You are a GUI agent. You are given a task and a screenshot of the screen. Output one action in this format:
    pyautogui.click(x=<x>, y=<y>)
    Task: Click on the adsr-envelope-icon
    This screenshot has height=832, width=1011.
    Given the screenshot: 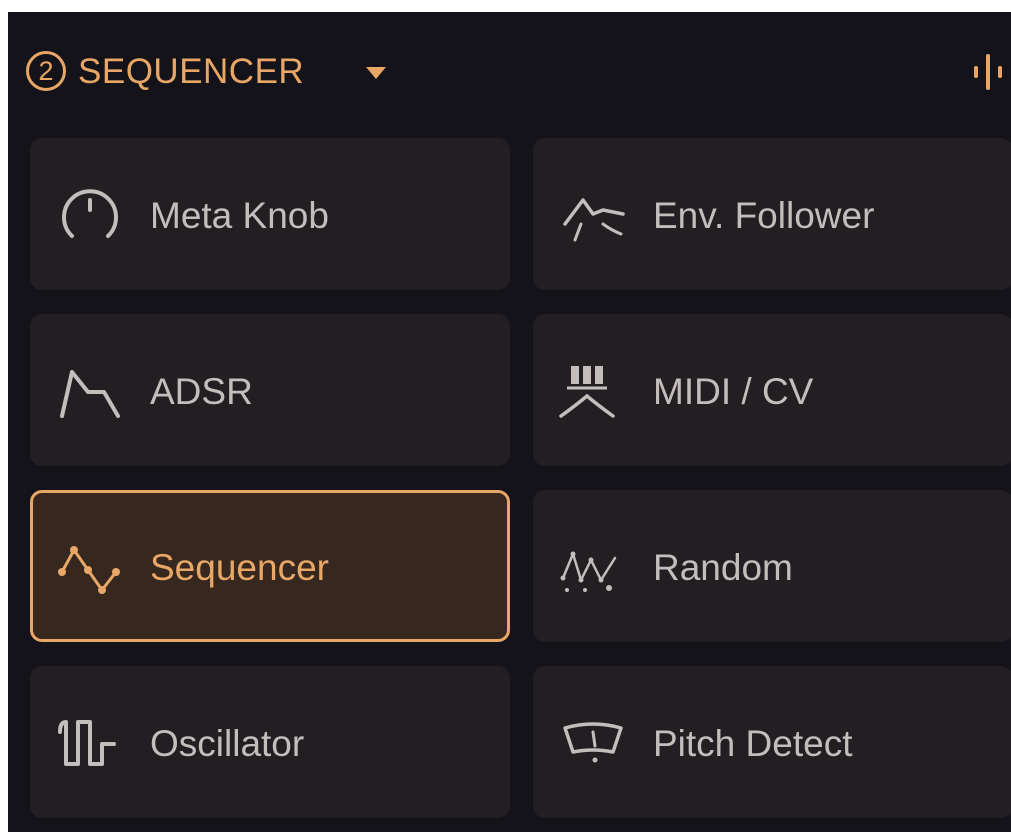 What is the action you would take?
    pyautogui.click(x=90, y=392)
    